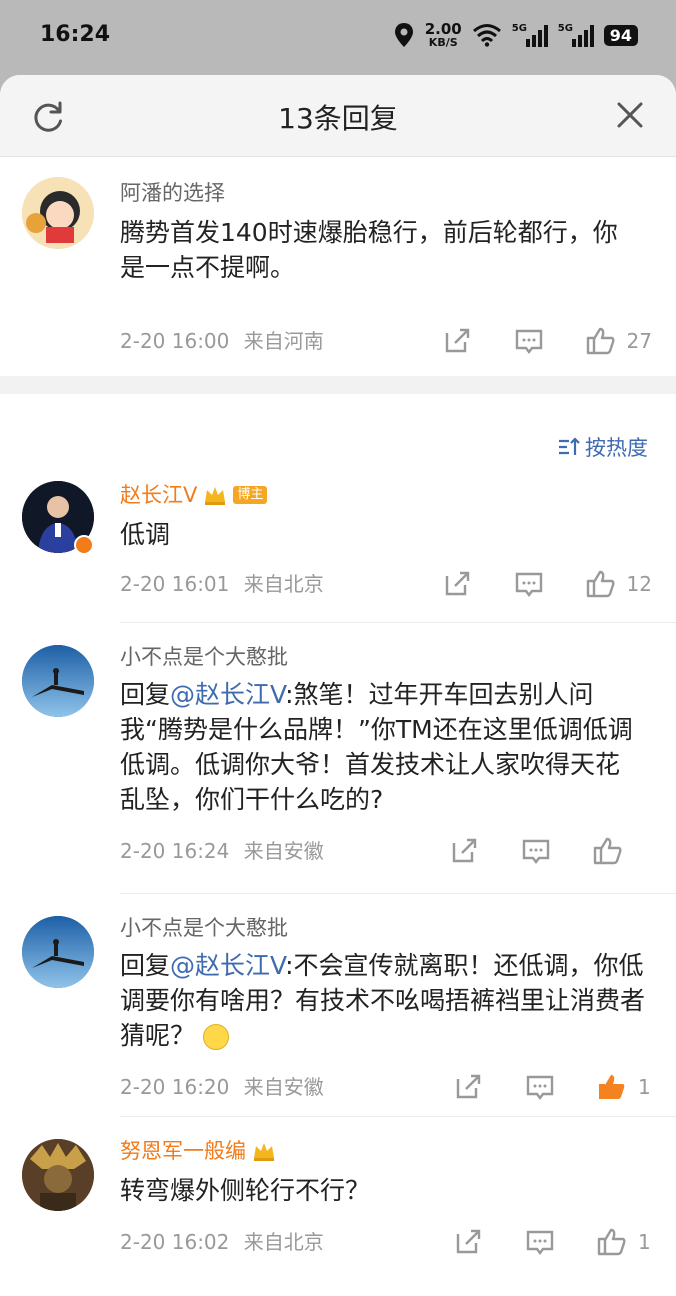 The image size is (676, 1296). What do you see at coordinates (443, 34) in the screenshot?
I see `network-speed: 2.00 KB/S` at bounding box center [443, 34].